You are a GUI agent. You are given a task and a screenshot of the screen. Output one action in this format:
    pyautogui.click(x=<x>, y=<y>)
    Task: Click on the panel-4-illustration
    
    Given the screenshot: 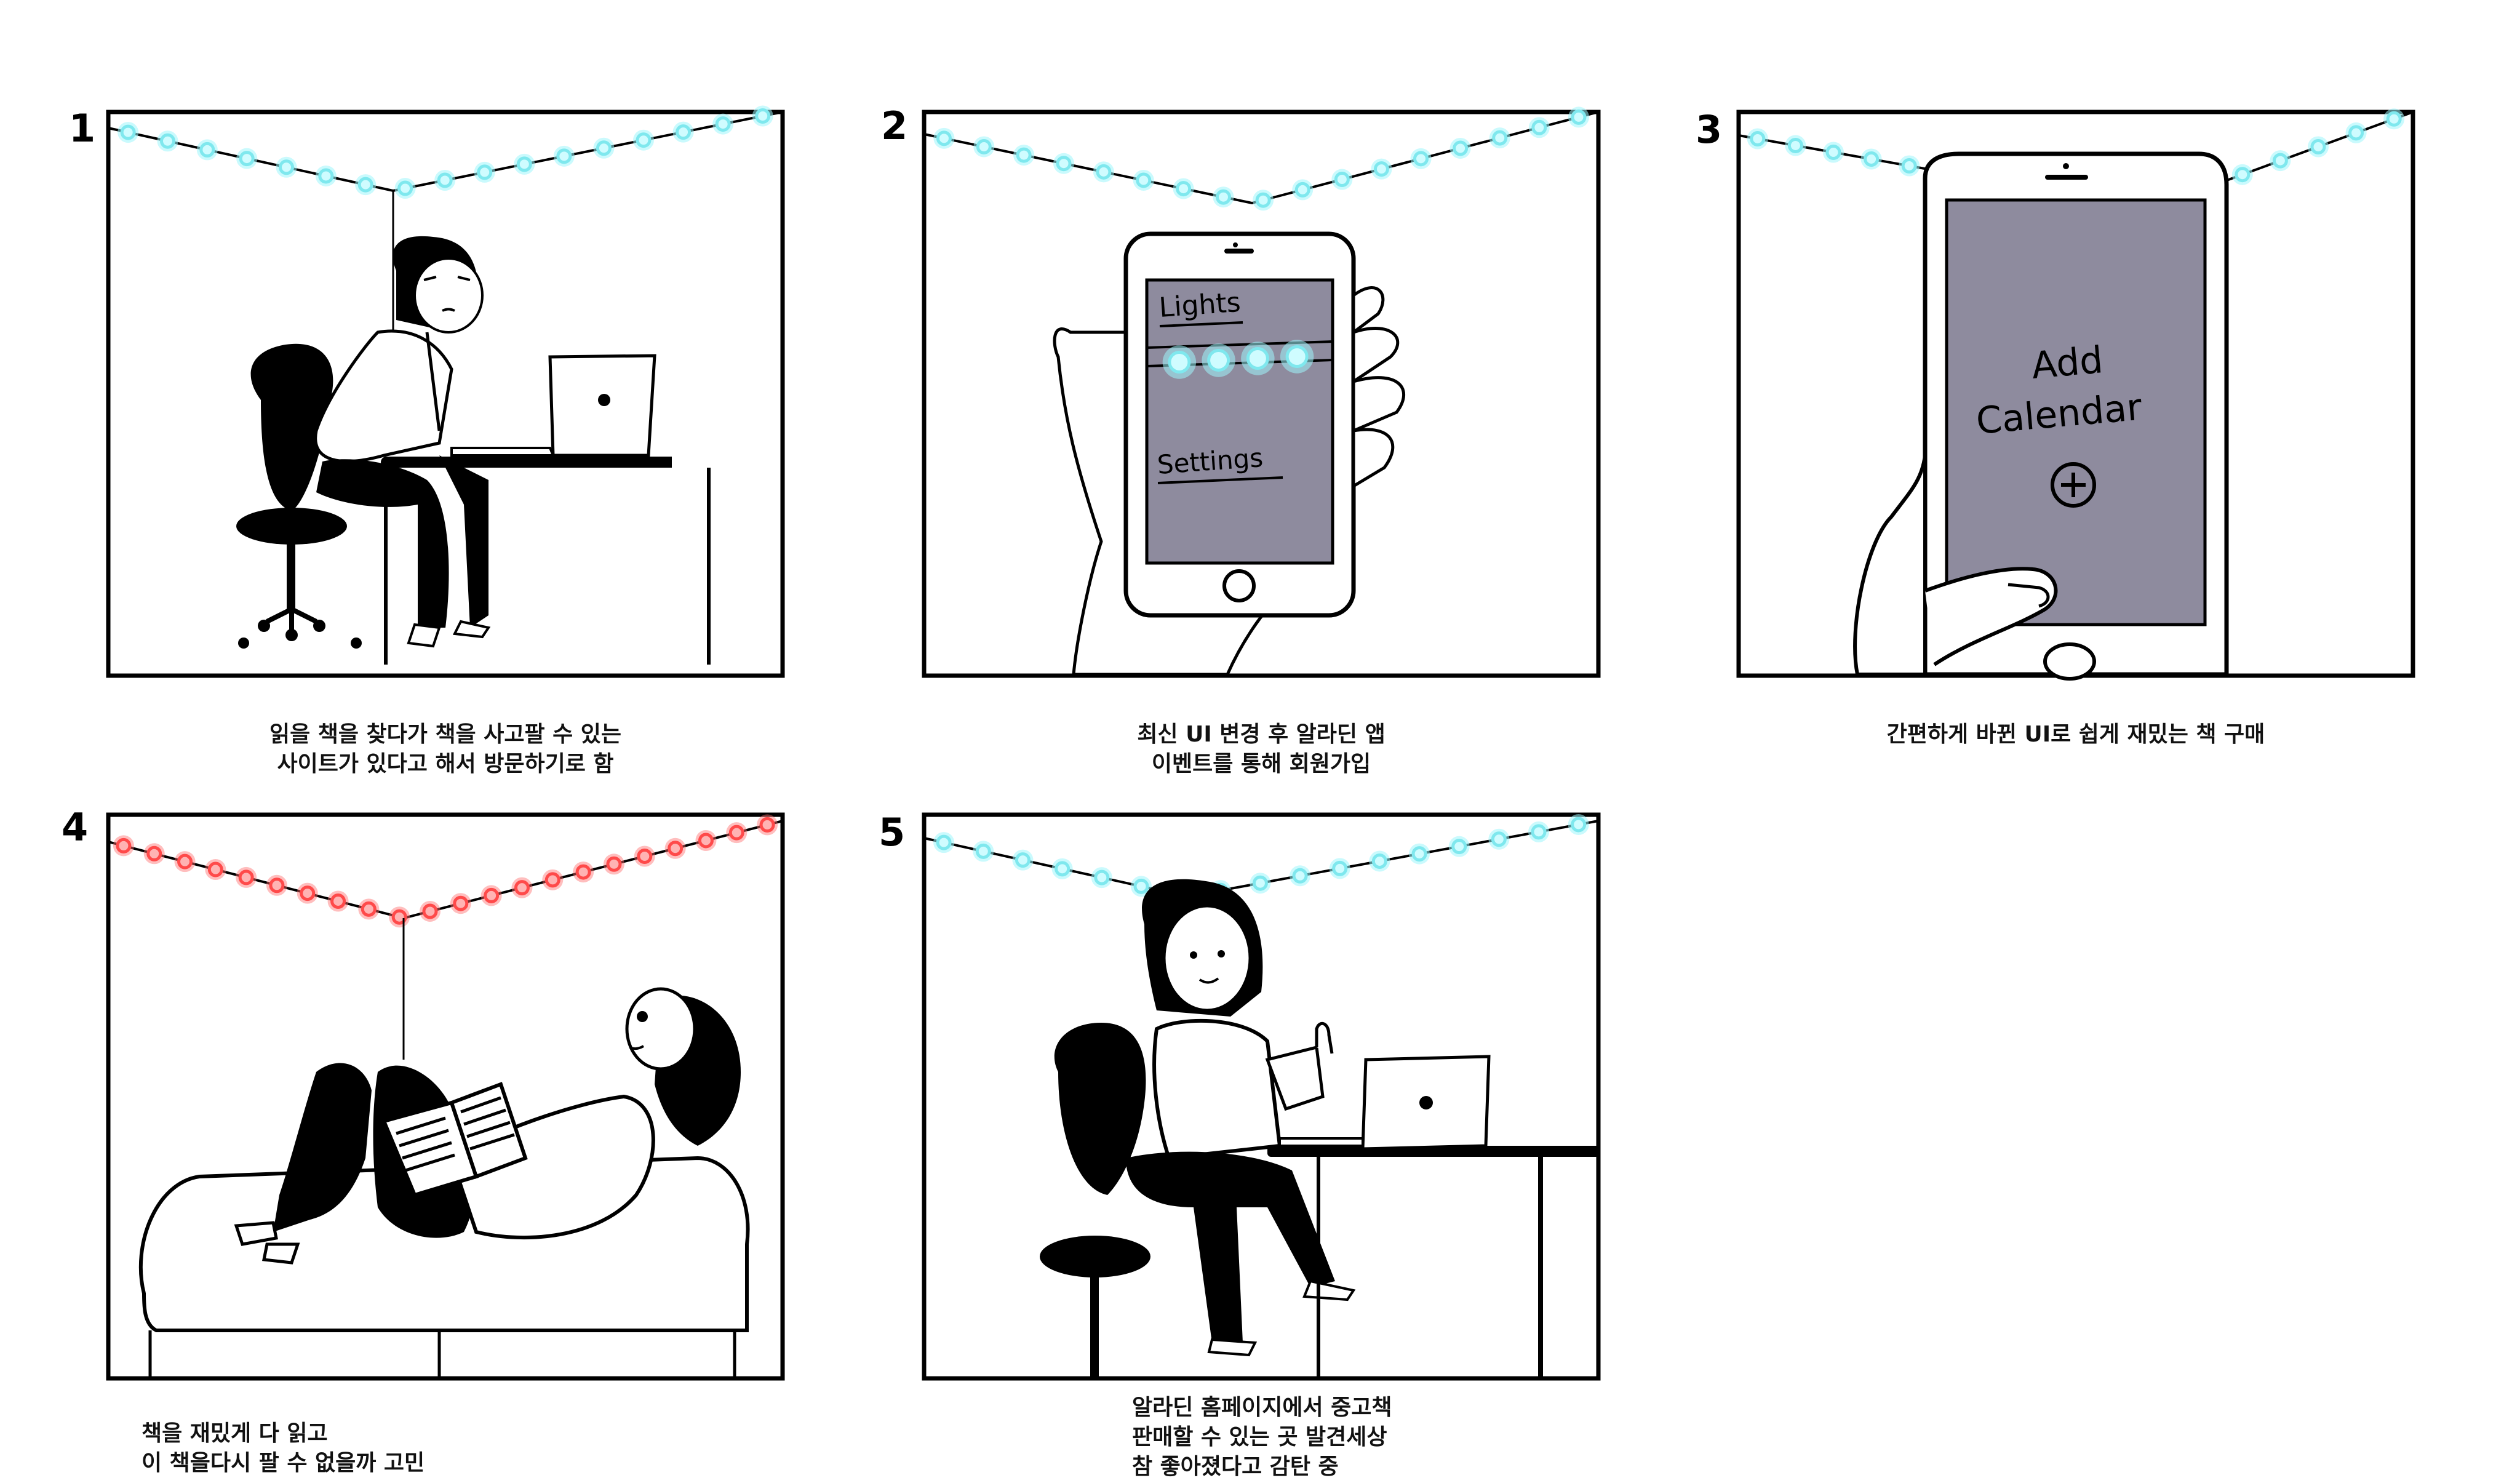 What is the action you would take?
    pyautogui.click(x=445, y=1096)
    